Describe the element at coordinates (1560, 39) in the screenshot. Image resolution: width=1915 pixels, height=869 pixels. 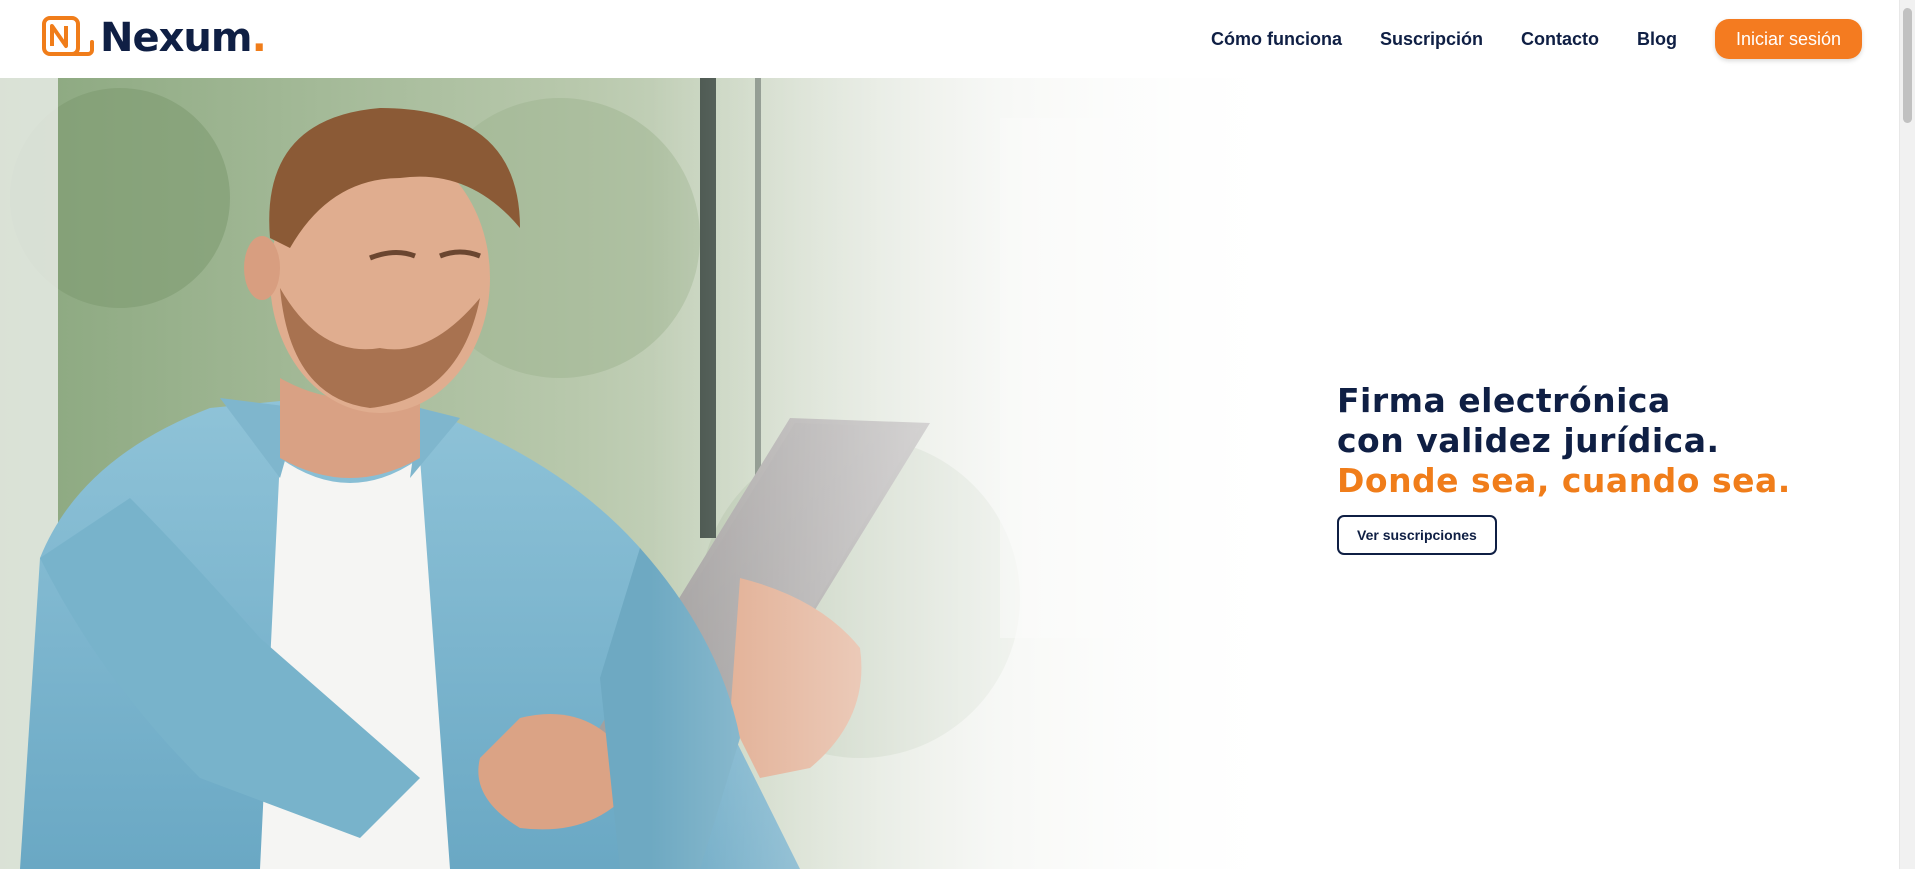
I see `nav-link-contacto: Contacto` at that location.